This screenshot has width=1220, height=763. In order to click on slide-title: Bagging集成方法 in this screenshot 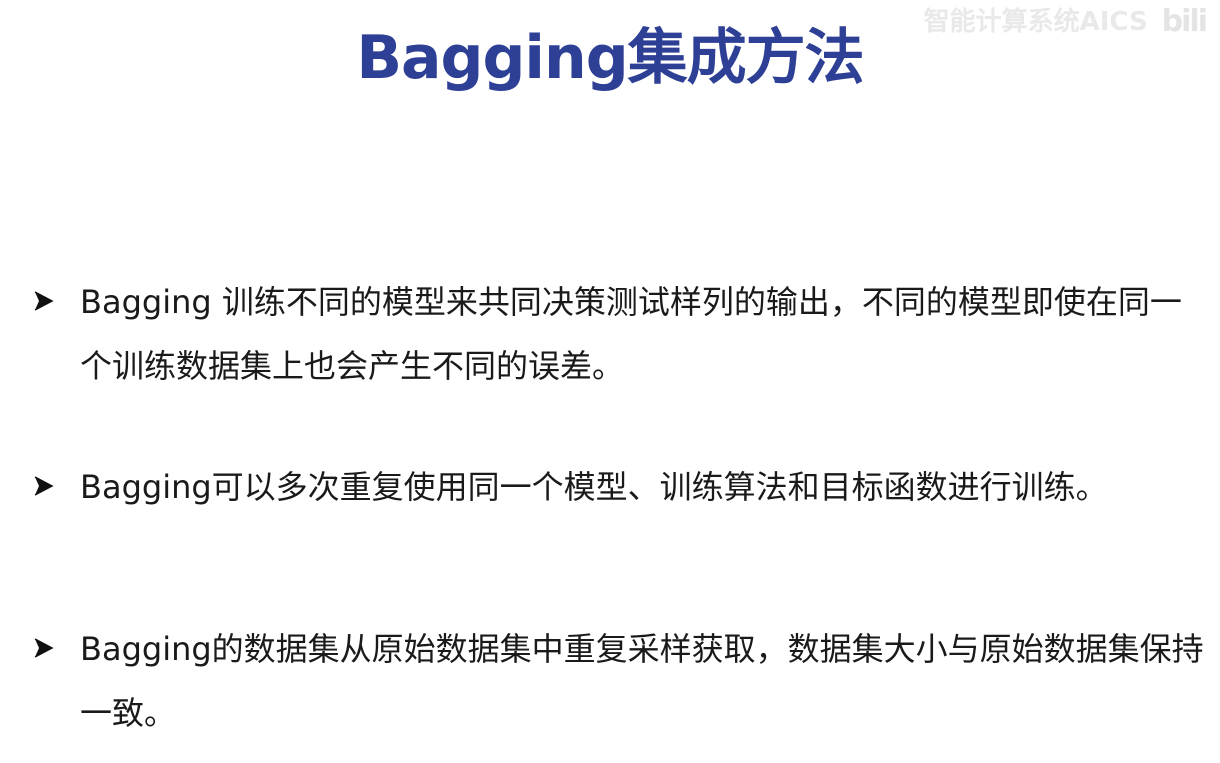, I will do `click(610, 58)`.